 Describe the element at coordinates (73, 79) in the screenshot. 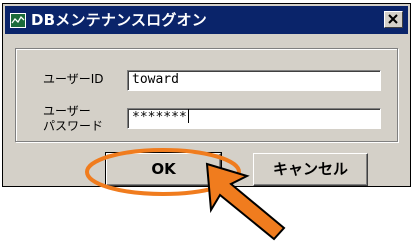

I see `user-id-label: ユーザーID` at that location.